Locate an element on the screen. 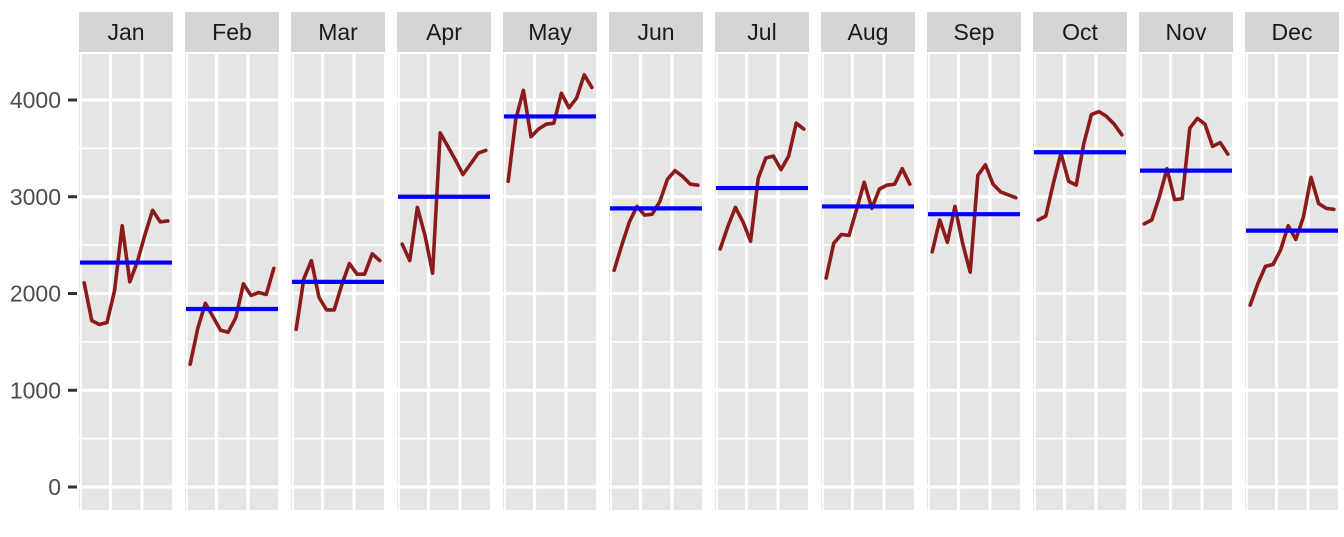 Image resolution: width=1344 pixels, height=537 pixels. facet-panel-dec: Dec is located at coordinates (1292, 261).